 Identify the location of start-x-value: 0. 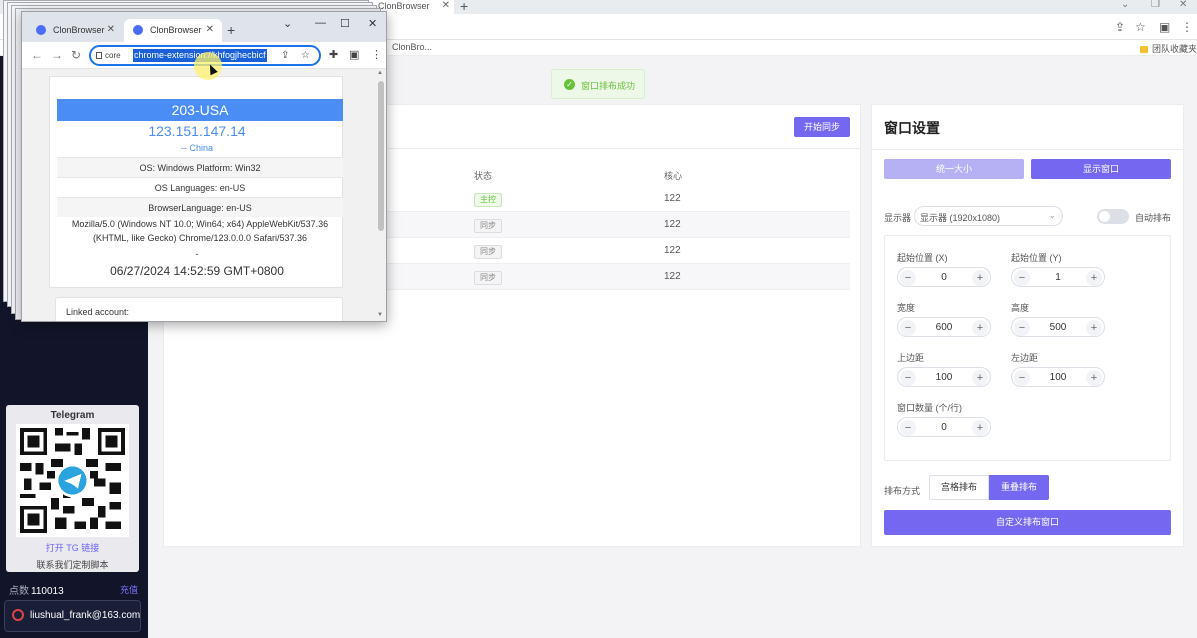
(944, 277).